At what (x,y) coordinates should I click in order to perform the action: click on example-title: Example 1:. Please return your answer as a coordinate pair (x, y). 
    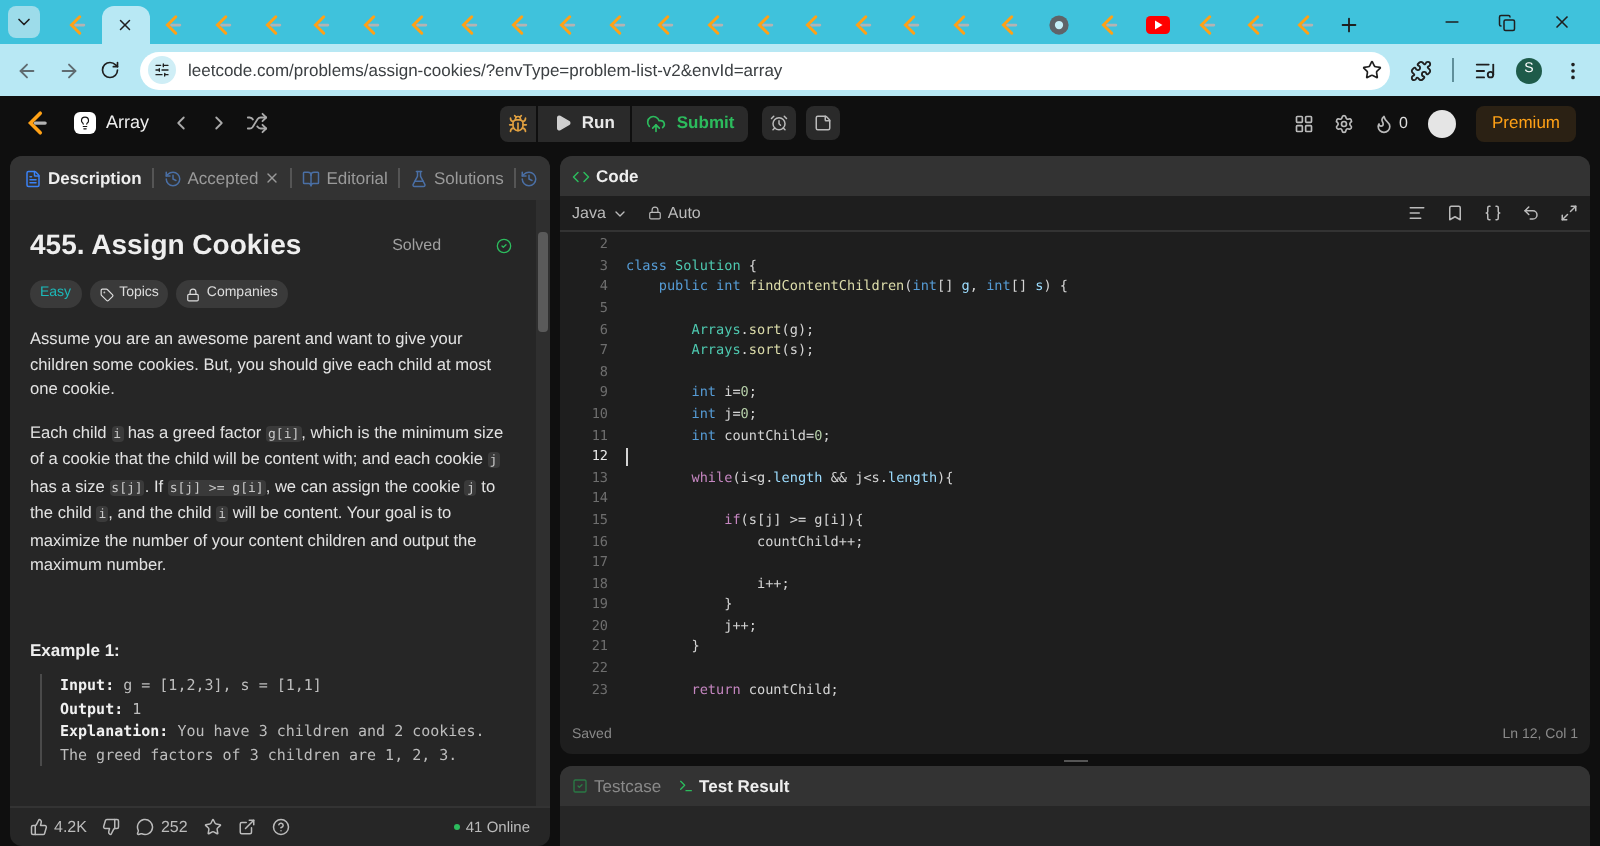
    Looking at the image, I should click on (76, 650).